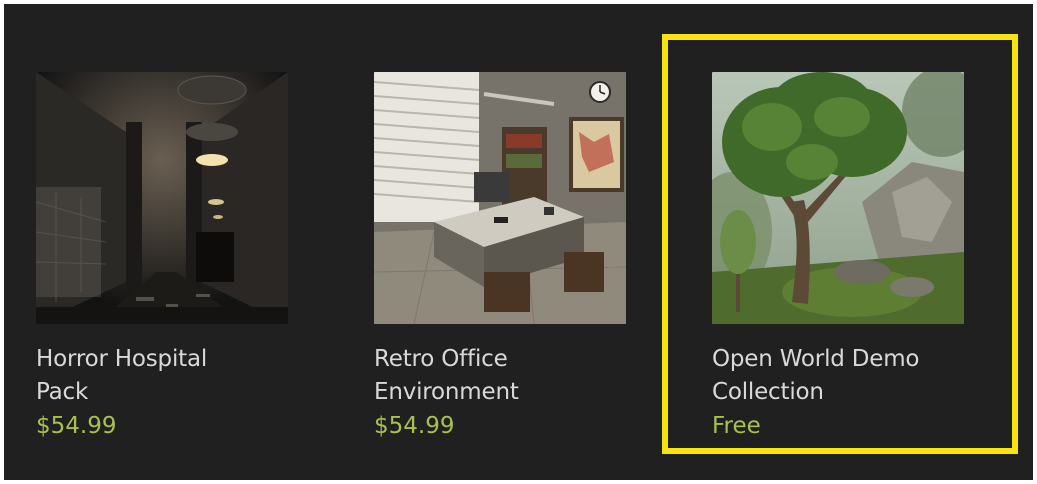 The image size is (1037, 484). Describe the element at coordinates (500, 198) in the screenshot. I see `retro-office-thumbnail` at that location.